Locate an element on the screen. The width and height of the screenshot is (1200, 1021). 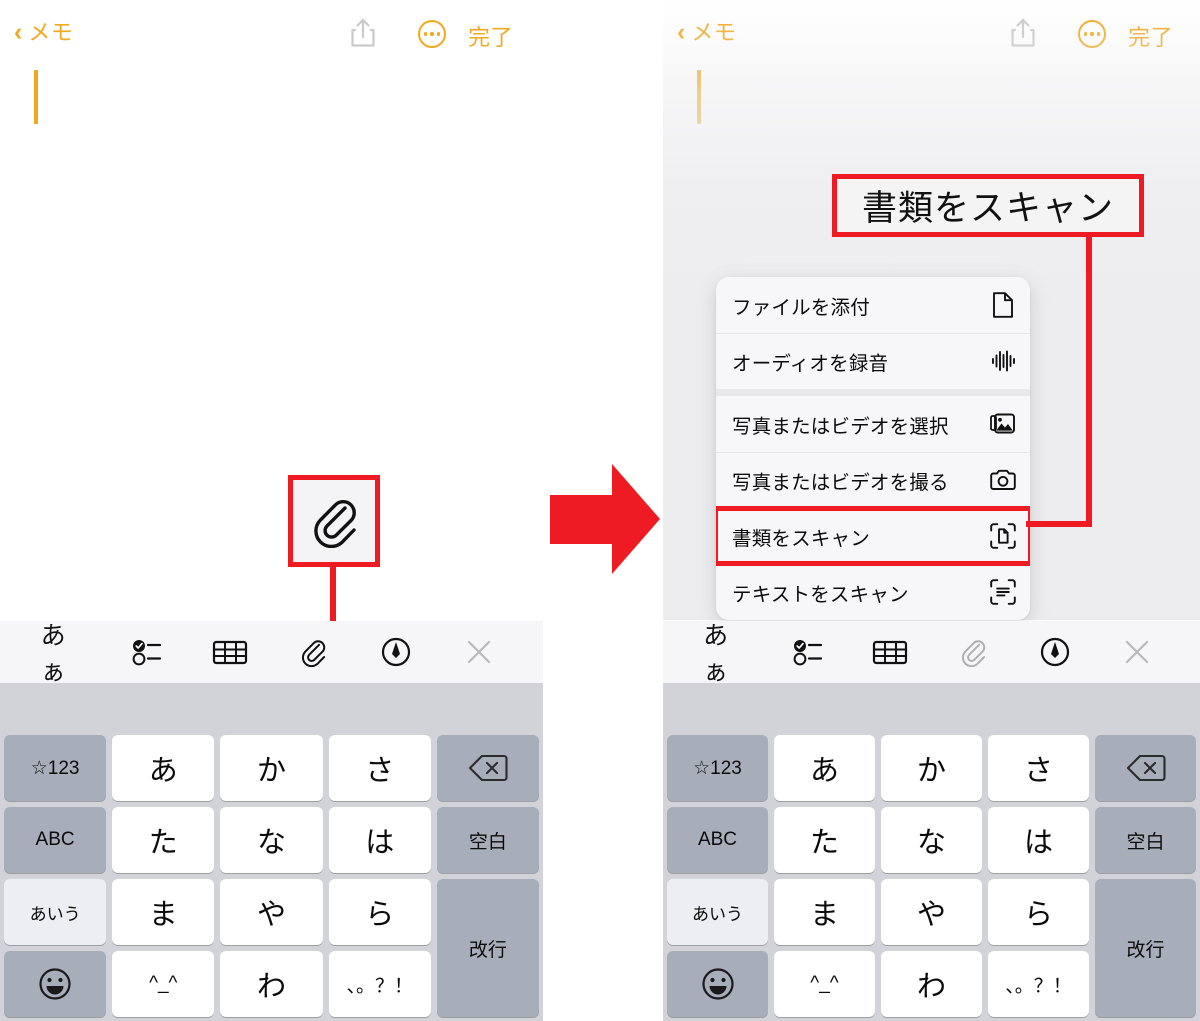
key-label: ら is located at coordinates (380, 915).